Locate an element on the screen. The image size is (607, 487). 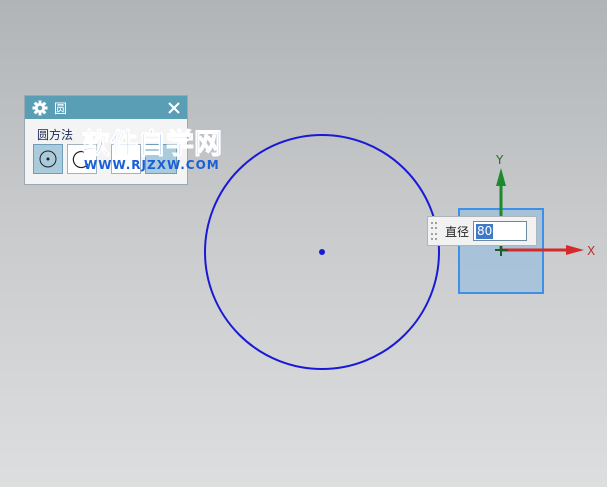
dialog-title: 圆 is located at coordinates (61, 109).